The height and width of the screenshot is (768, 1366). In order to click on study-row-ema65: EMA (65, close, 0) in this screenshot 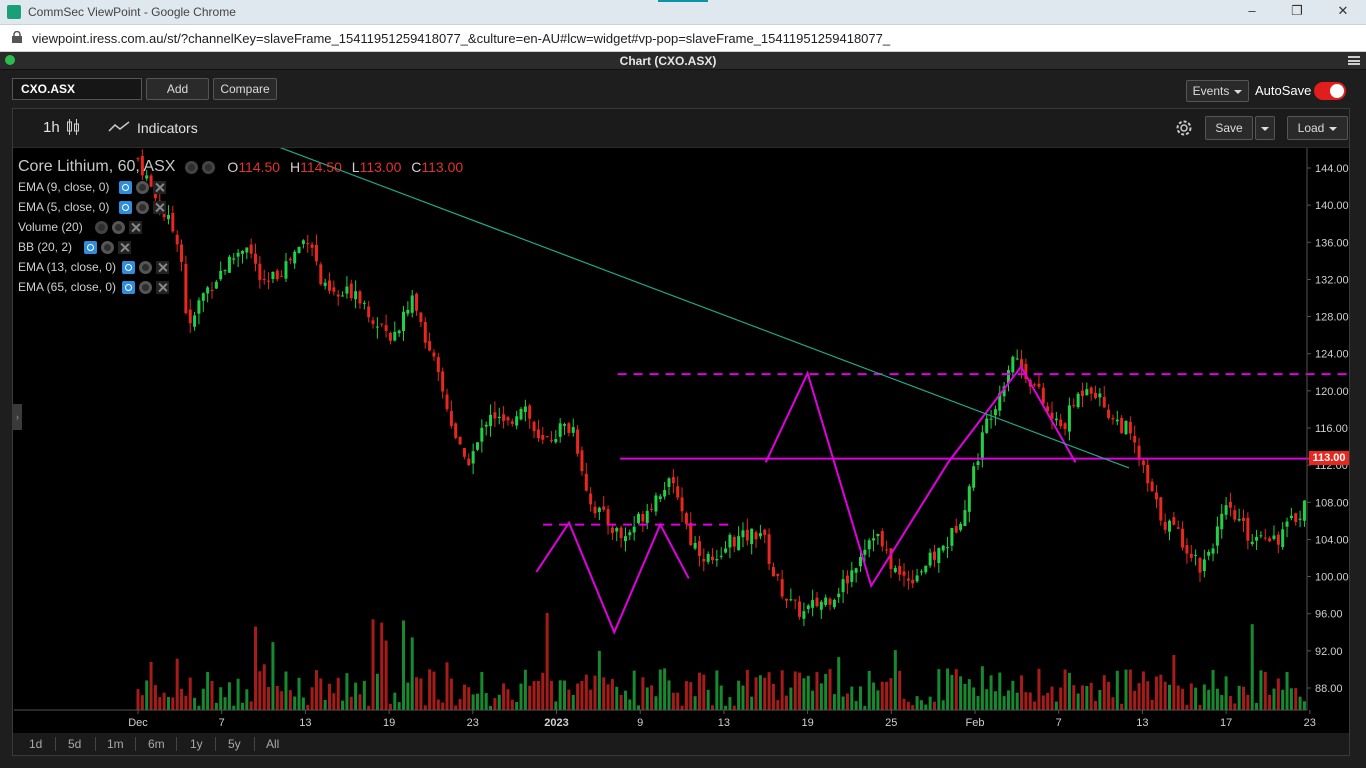, I will do `click(240, 287)`.